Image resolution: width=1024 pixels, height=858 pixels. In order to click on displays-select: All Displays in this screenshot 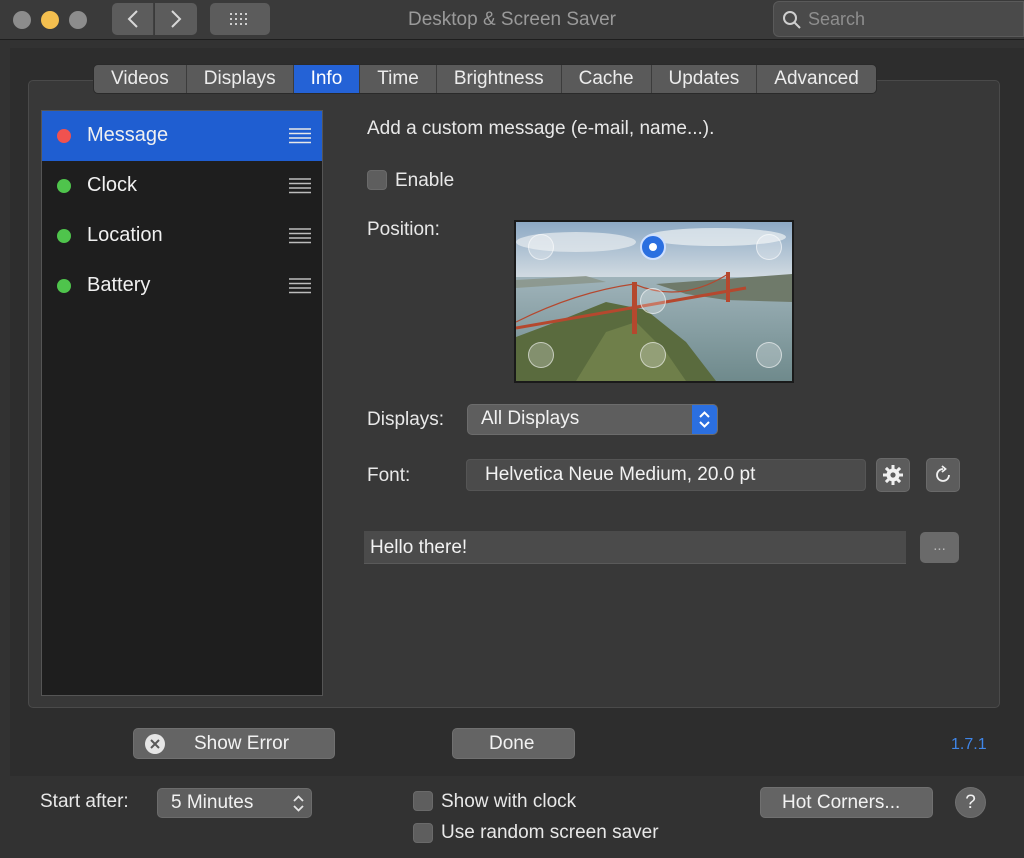, I will do `click(592, 419)`.